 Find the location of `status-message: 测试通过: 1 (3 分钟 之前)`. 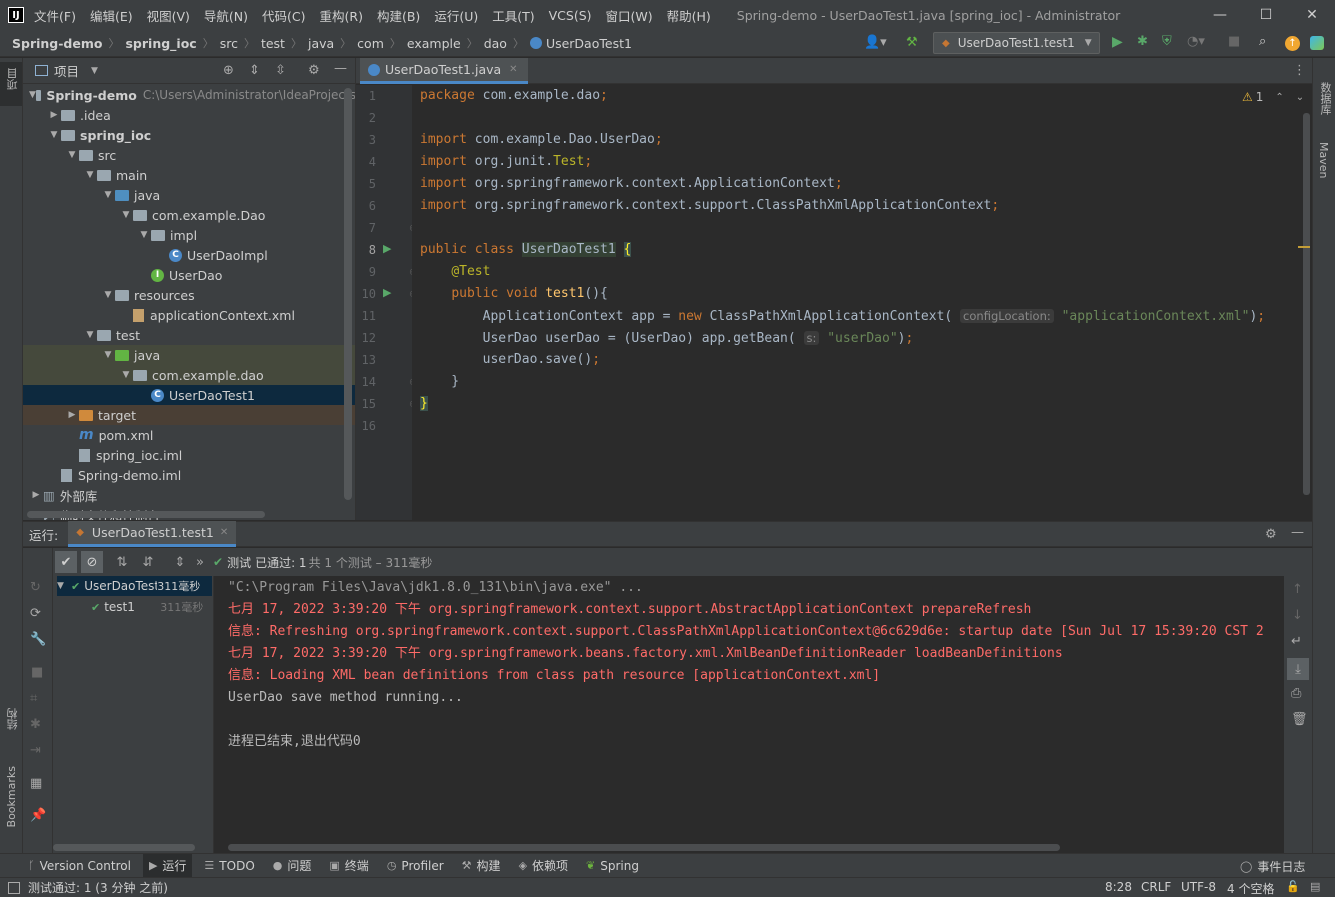

status-message: 测试通过: 1 (3 分钟 之前) is located at coordinates (98, 887).